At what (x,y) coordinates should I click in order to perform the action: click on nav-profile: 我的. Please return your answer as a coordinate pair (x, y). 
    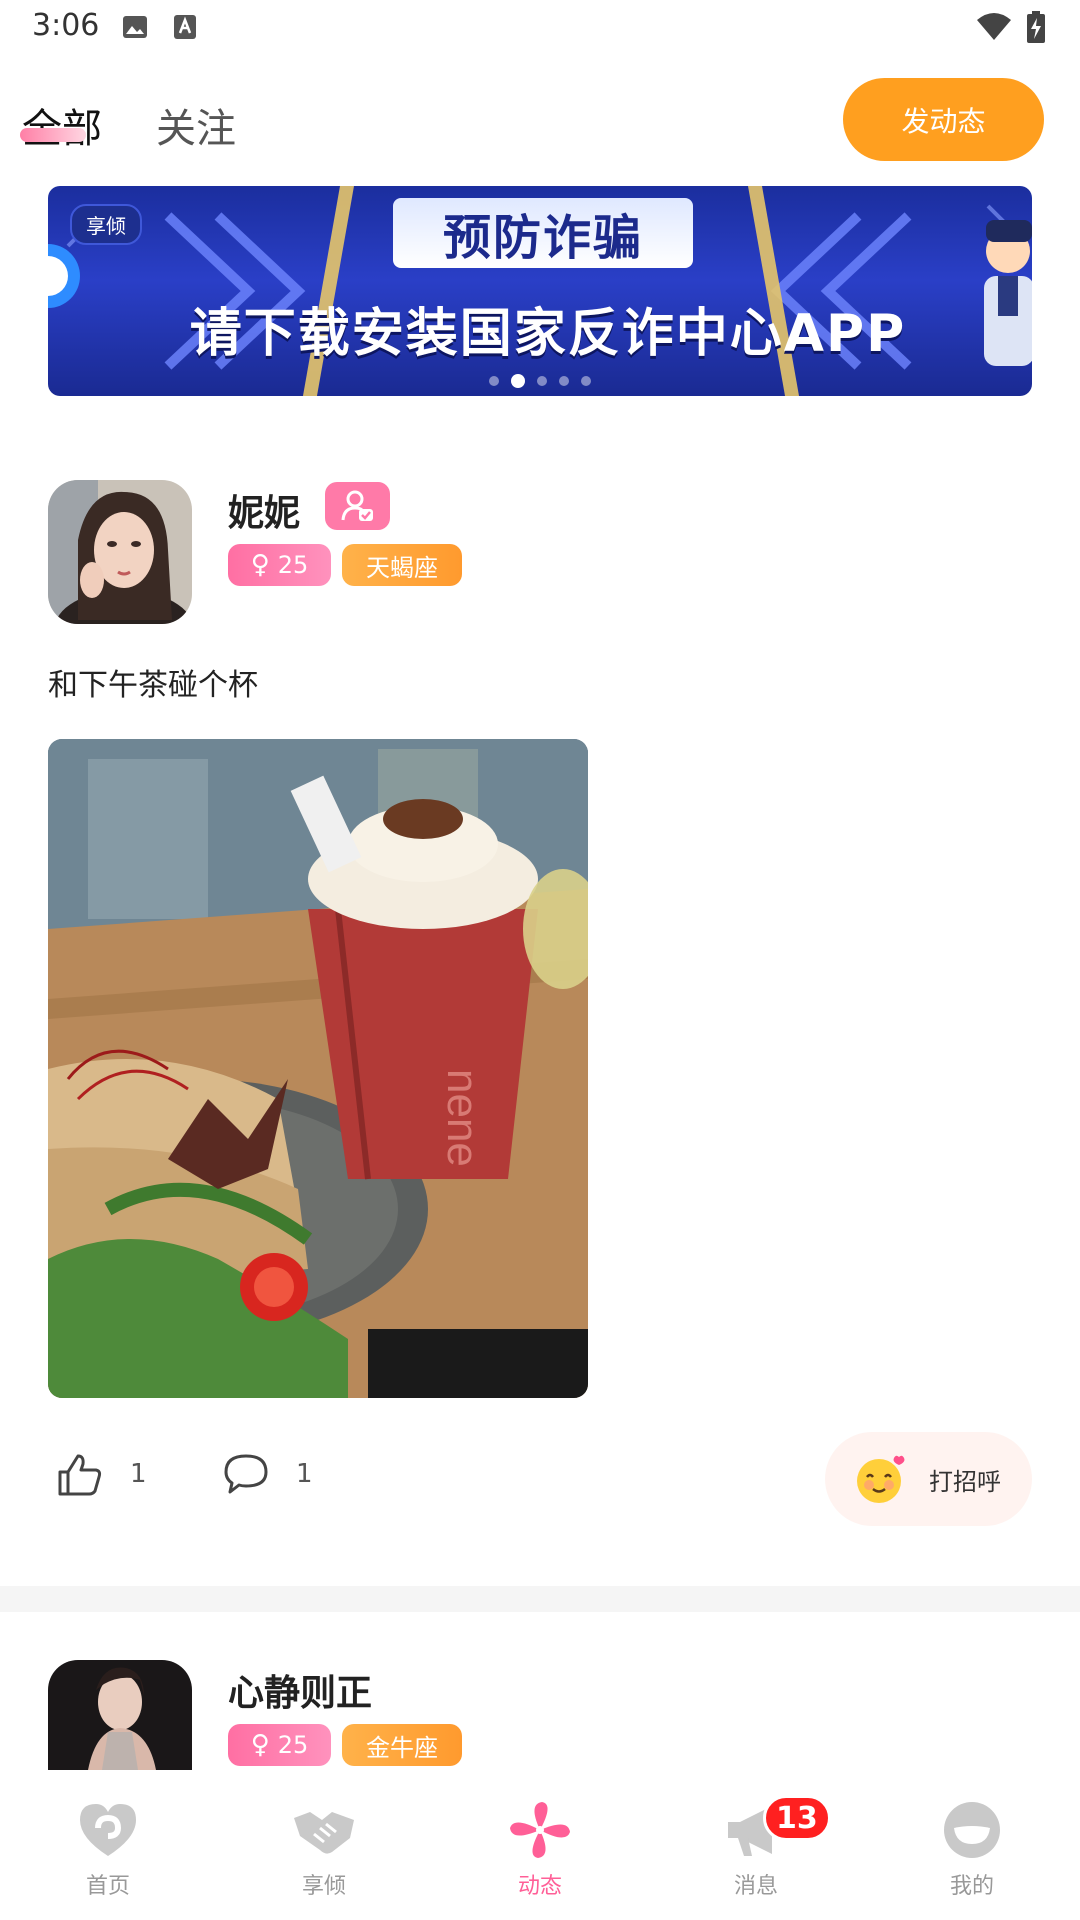
    Looking at the image, I should click on (972, 1845).